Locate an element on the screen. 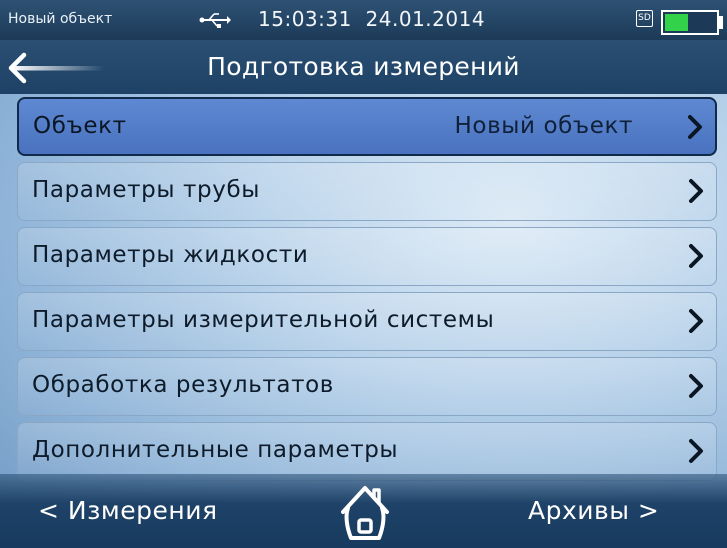 The height and width of the screenshot is (548, 727). menu-item-additional-parameters: Дополнительные параметры is located at coordinates (367, 451).